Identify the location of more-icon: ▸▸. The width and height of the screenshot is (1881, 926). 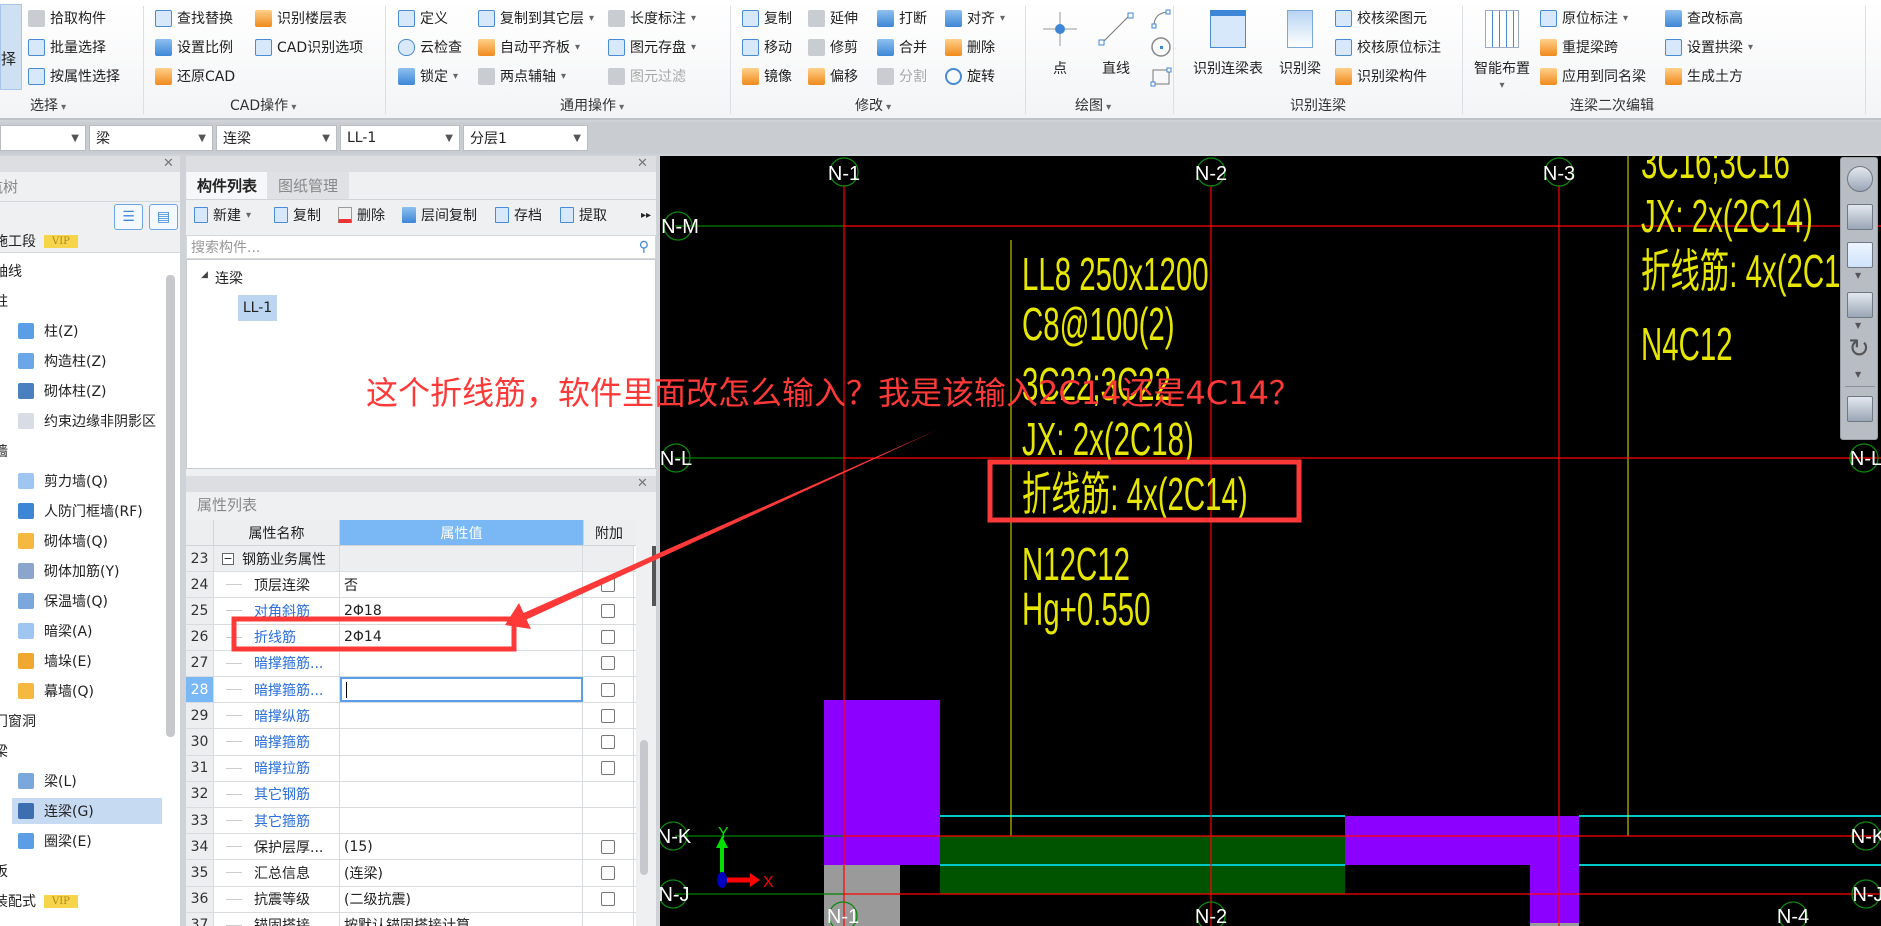
(646, 215).